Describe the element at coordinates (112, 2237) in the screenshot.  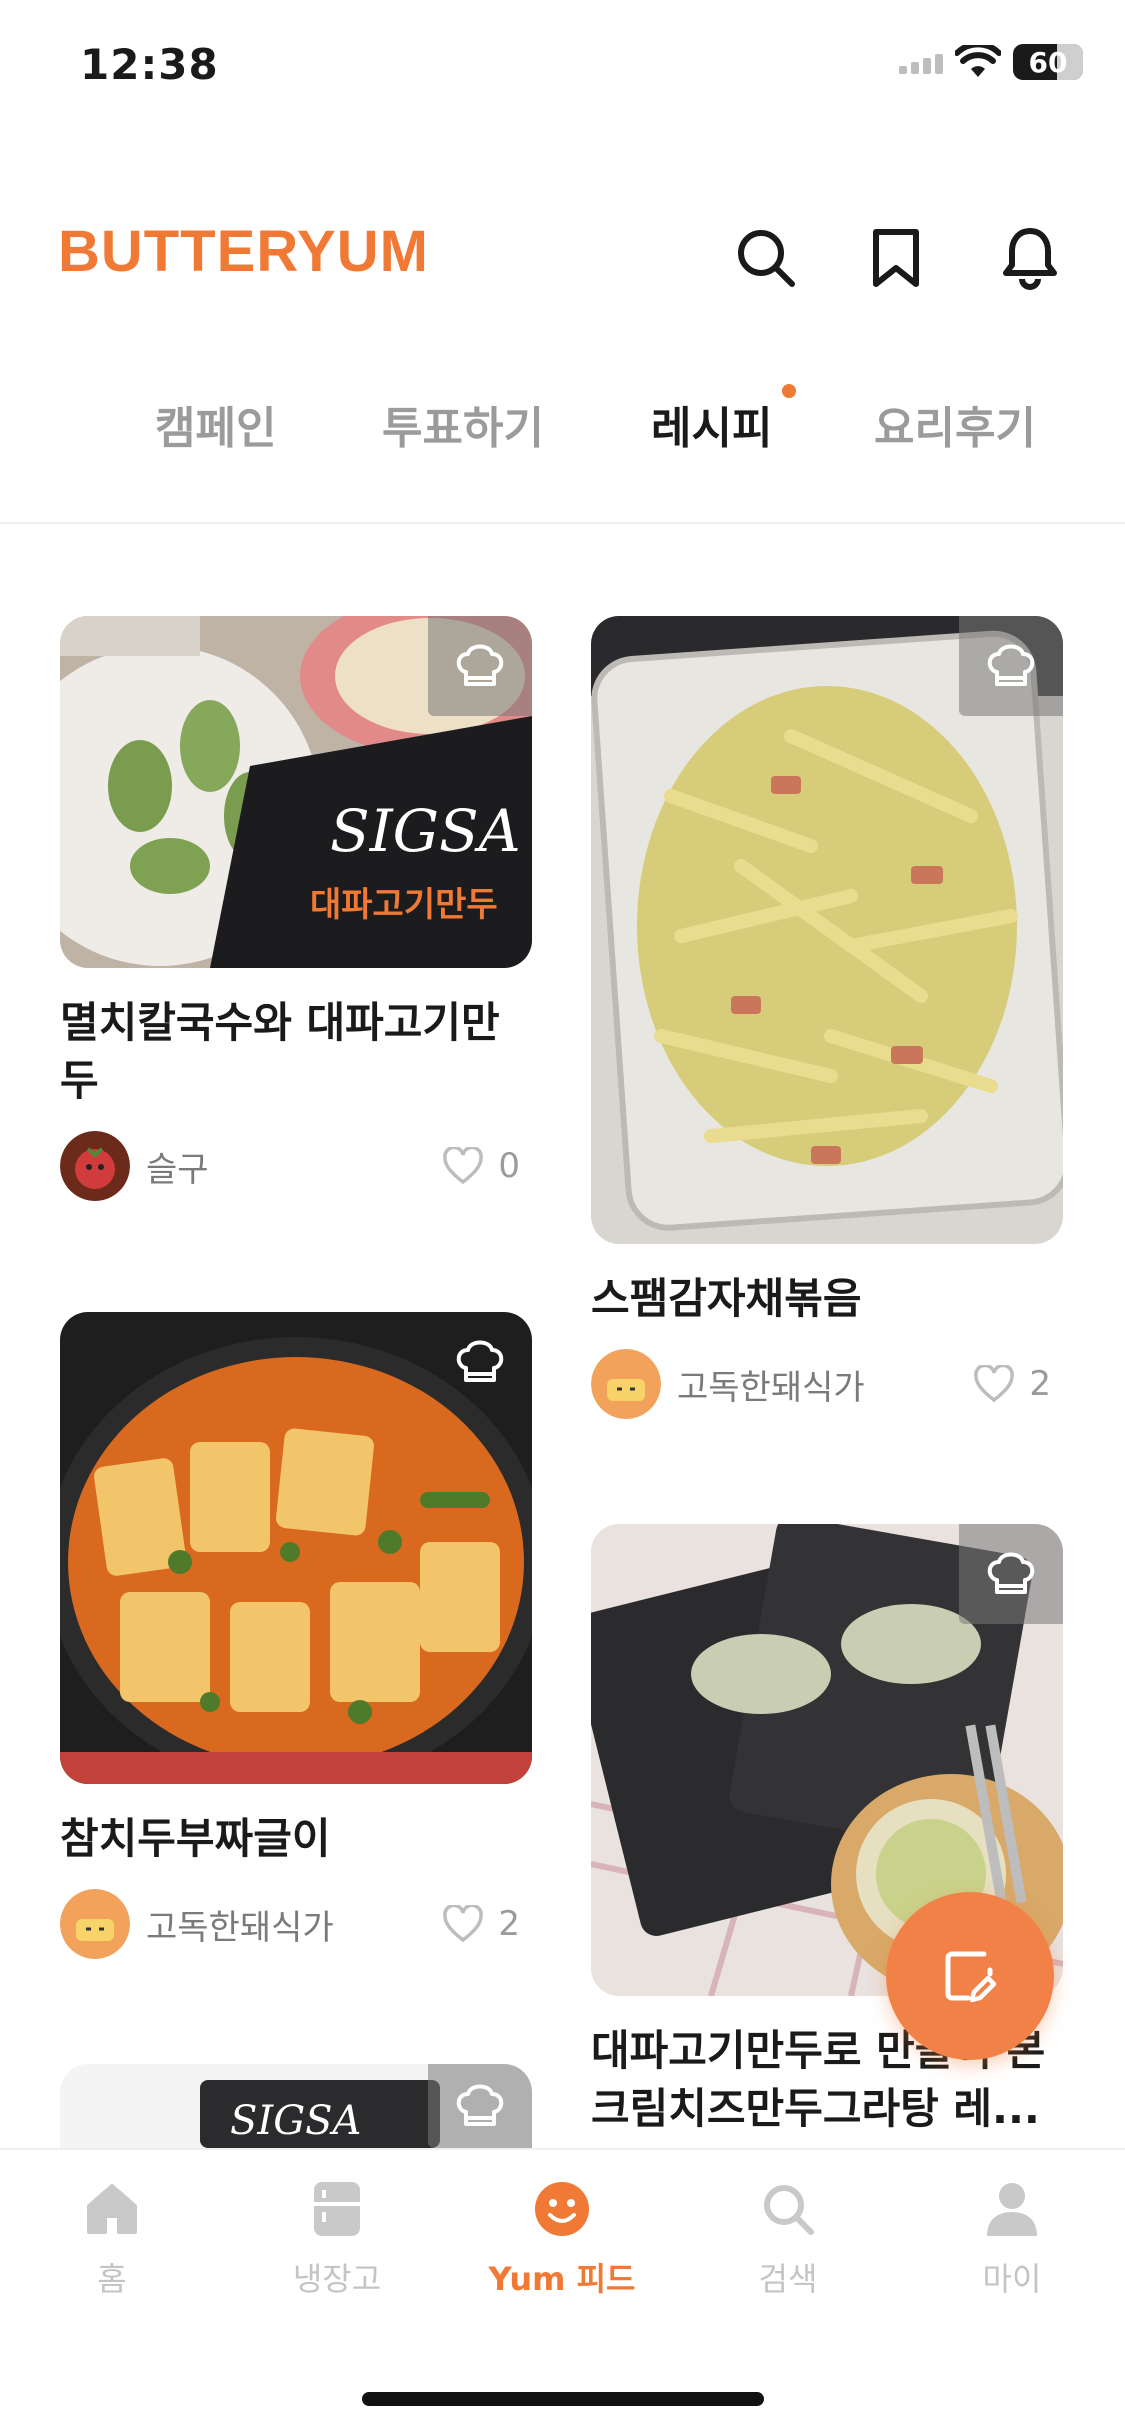
I see `nav-home: 홈` at that location.